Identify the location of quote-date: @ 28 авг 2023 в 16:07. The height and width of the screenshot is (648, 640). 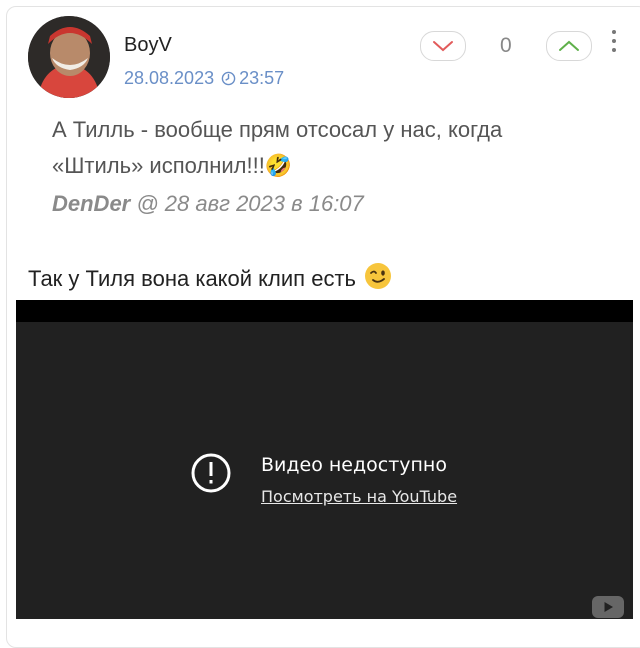
(246, 203).